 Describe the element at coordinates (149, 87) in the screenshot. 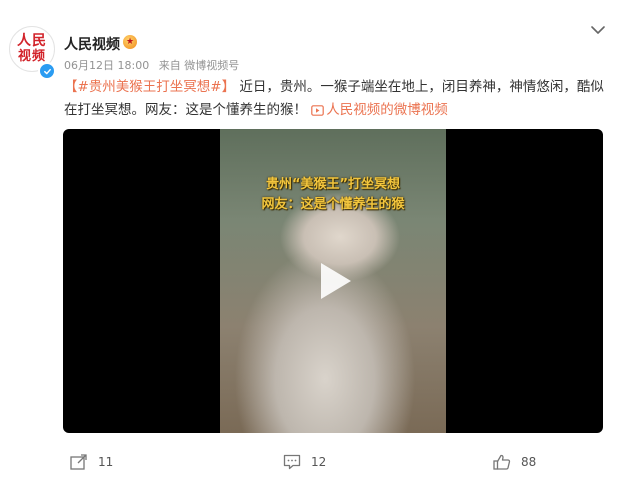

I see `hashtag-link: 【#贵州美猴王打坐冥想#】` at that location.